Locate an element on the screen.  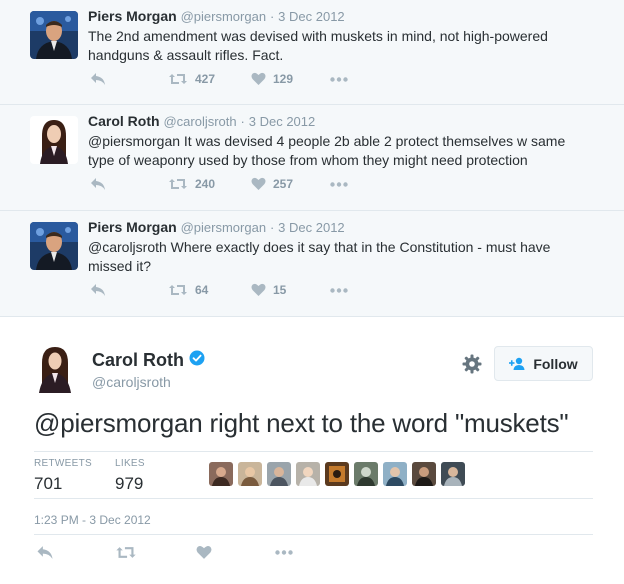
like-count: 129 is located at coordinates (283, 79).